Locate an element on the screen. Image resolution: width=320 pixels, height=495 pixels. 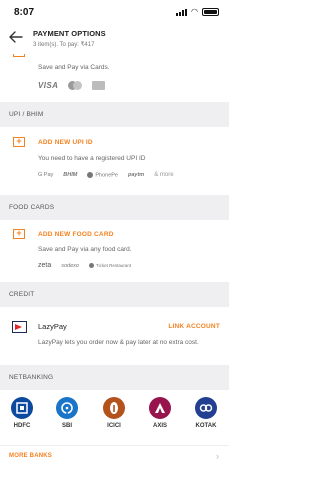
food-card-subtext: Save and Pay via any food card. is located at coordinates (85, 249).